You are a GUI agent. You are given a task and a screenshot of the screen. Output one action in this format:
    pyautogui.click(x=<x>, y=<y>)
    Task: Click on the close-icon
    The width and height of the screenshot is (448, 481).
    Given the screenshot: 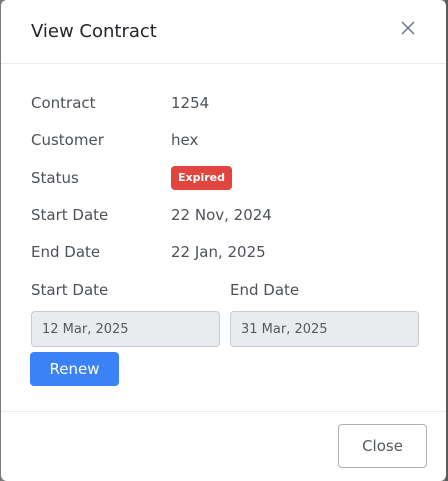 What is the action you would take?
    pyautogui.click(x=408, y=28)
    